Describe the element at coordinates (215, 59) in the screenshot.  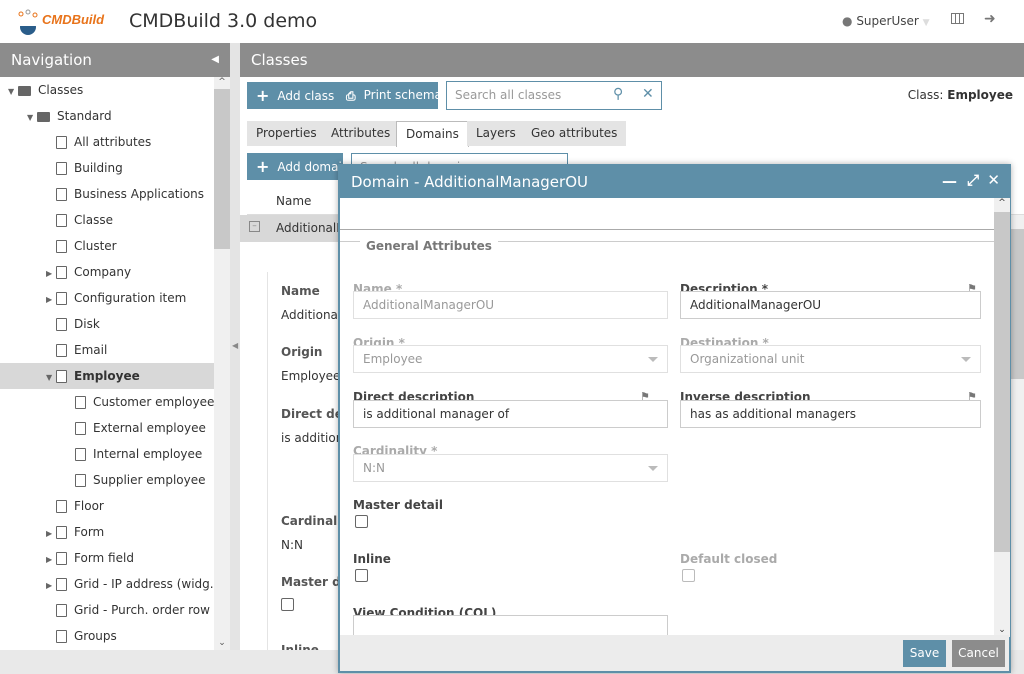
I see `collapse-icon: ◀` at that location.